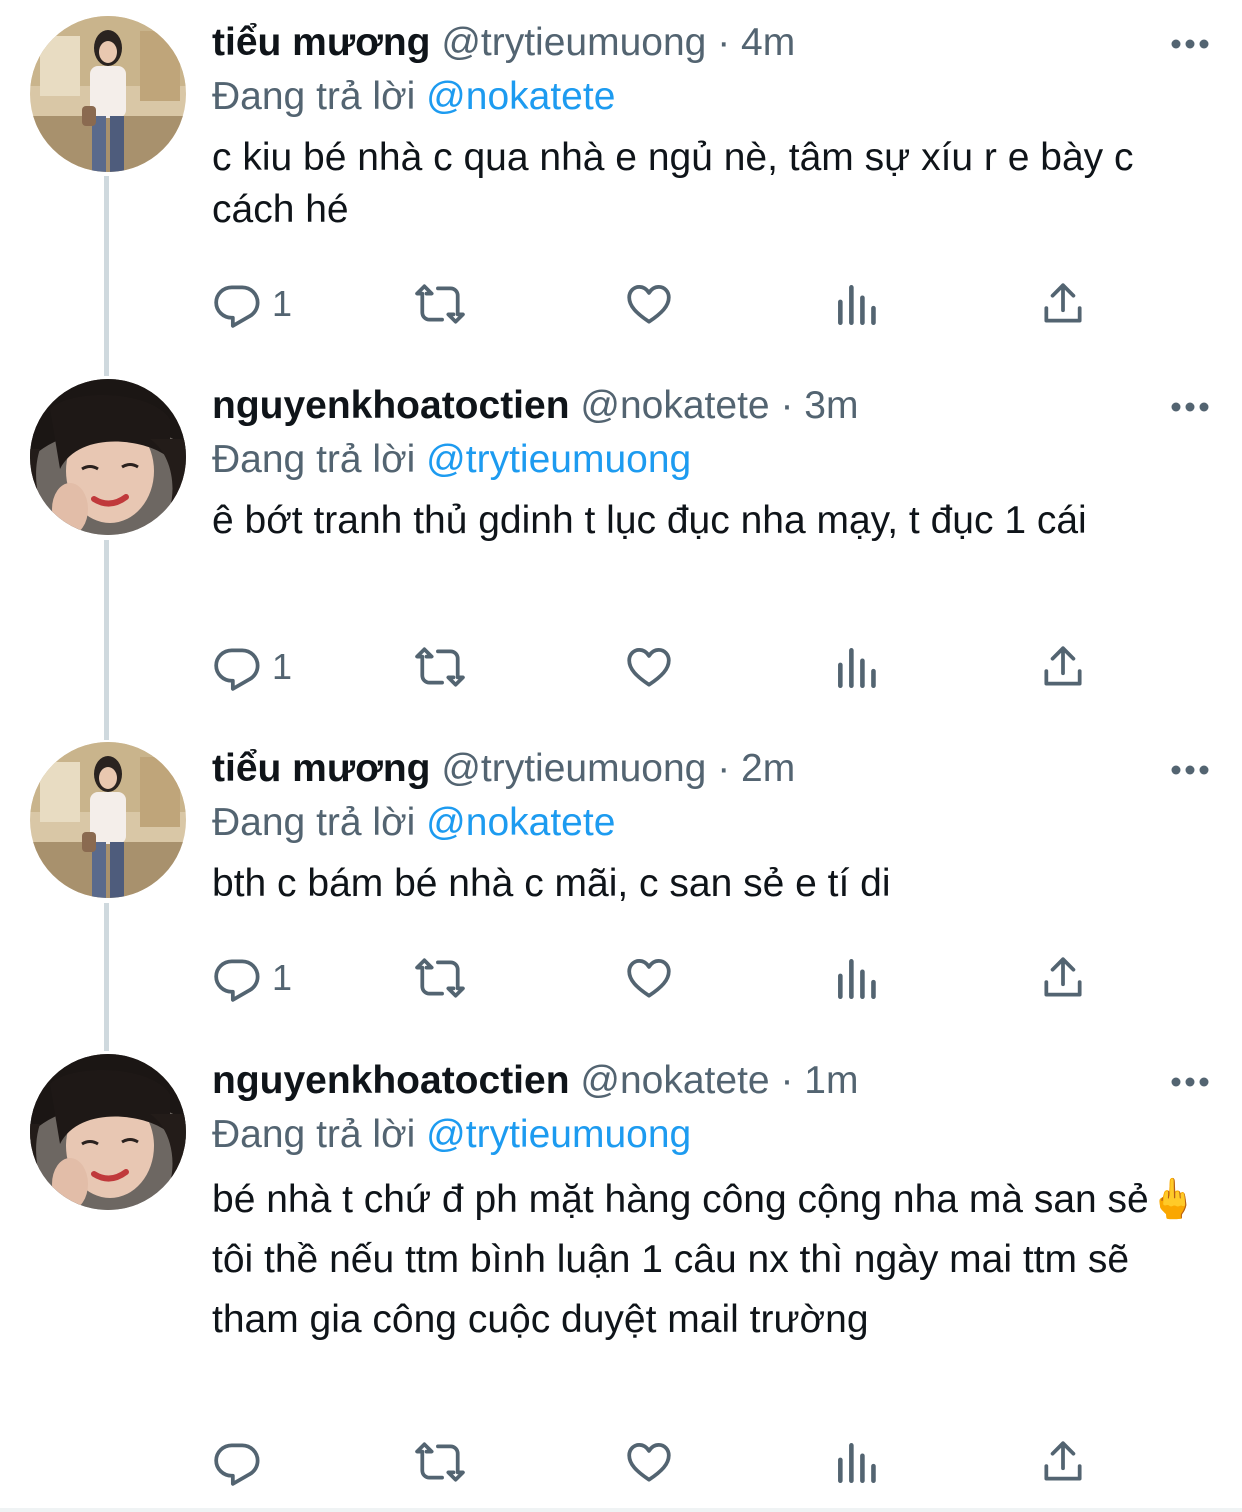 The width and height of the screenshot is (1242, 1512). Describe the element at coordinates (768, 42) in the screenshot. I see `timestamp: 4m` at that location.